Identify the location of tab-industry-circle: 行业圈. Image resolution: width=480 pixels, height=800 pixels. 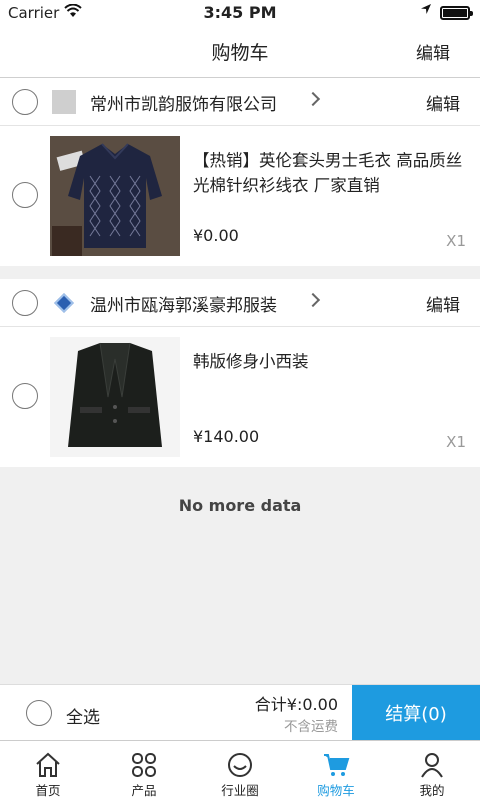
(240, 770).